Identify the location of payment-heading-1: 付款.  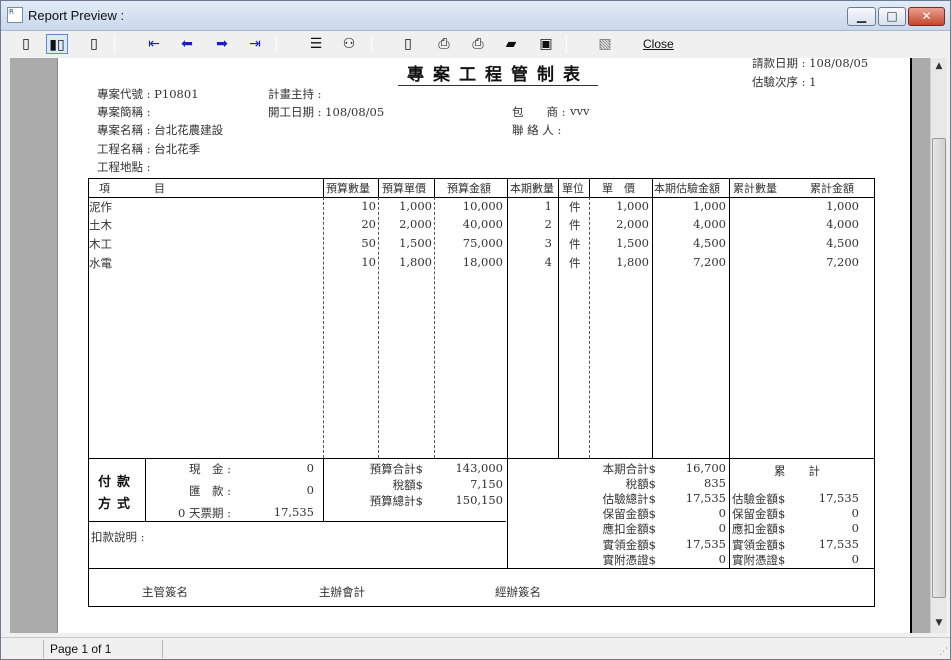
(117, 482).